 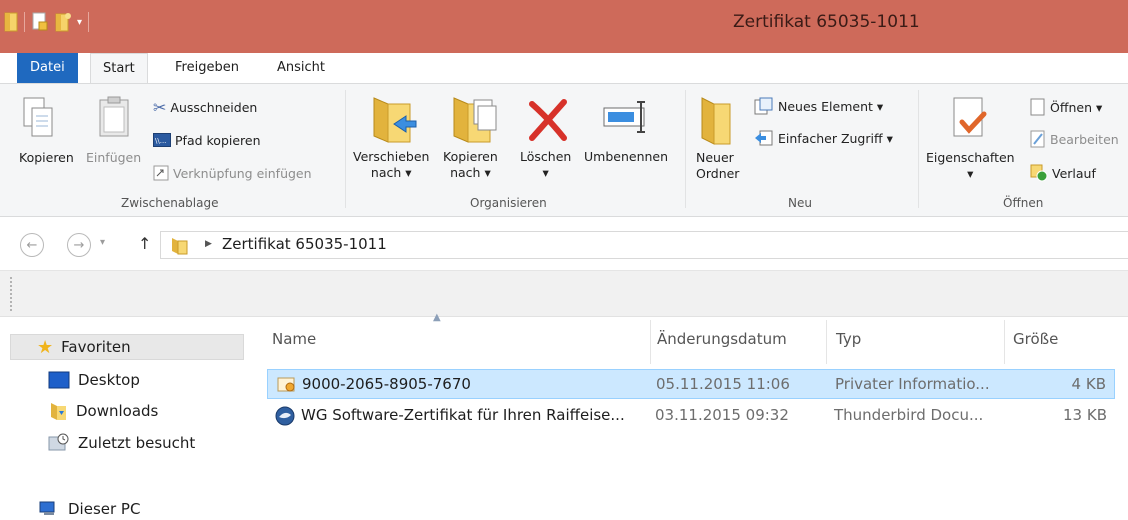 I want to click on edit-button: Bearbeiten, so click(x=1074, y=139).